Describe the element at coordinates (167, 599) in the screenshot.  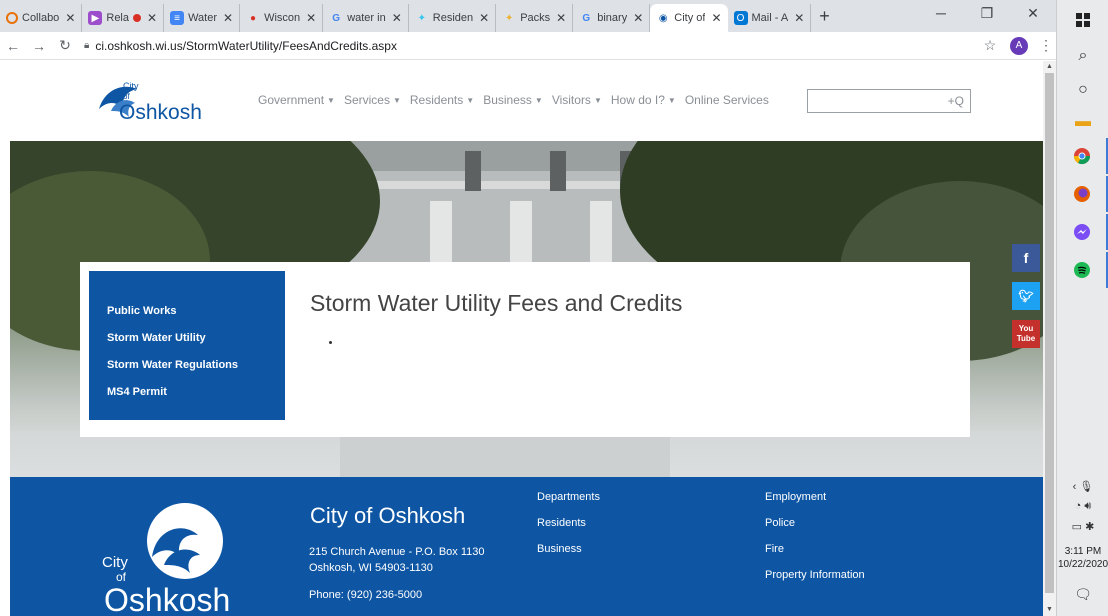
I see `svg-text: Oshkosh` at that location.